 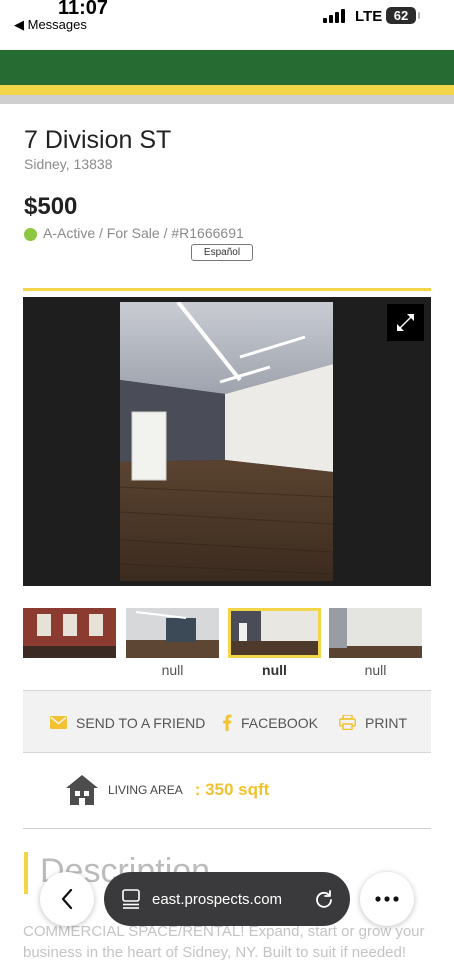 What do you see at coordinates (324, 899) in the screenshot?
I see `reload-icon` at bounding box center [324, 899].